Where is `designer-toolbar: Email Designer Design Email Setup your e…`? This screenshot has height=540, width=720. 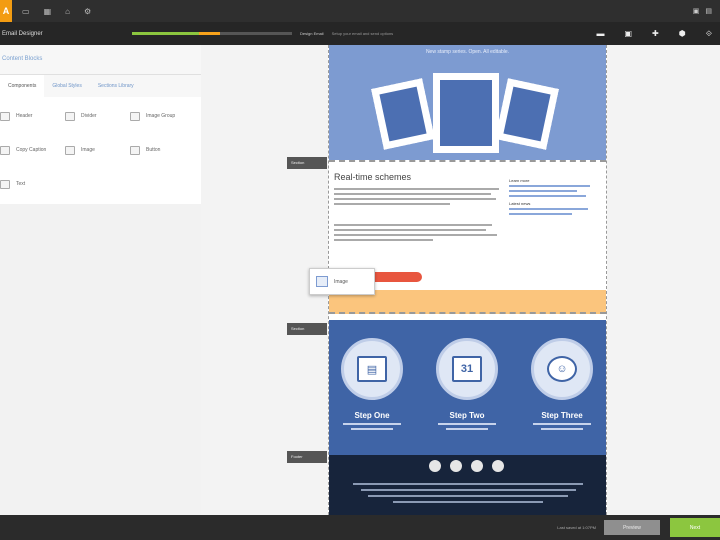 designer-toolbar: Email Designer Design Email Setup your e… is located at coordinates (360, 33).